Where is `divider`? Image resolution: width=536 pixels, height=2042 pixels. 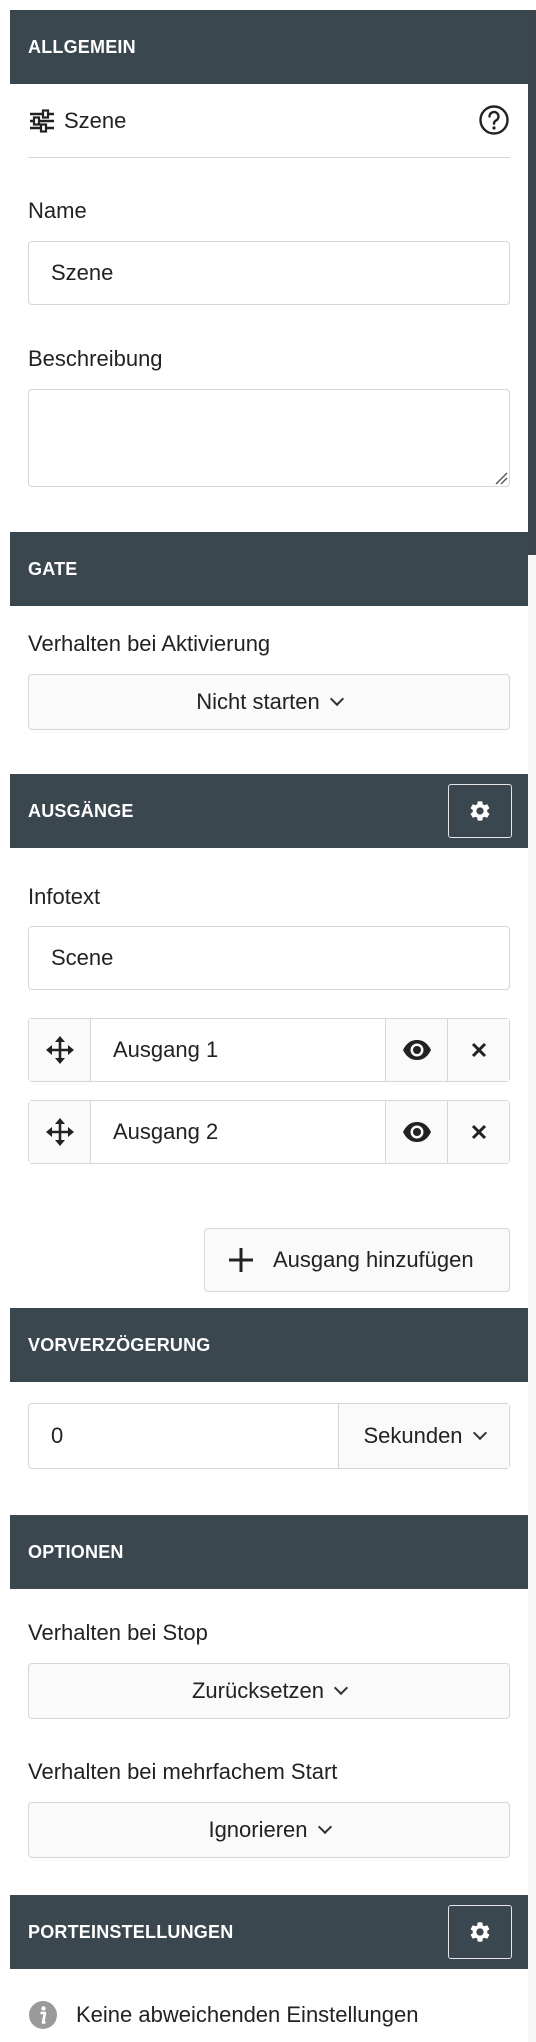
divider is located at coordinates (269, 157).